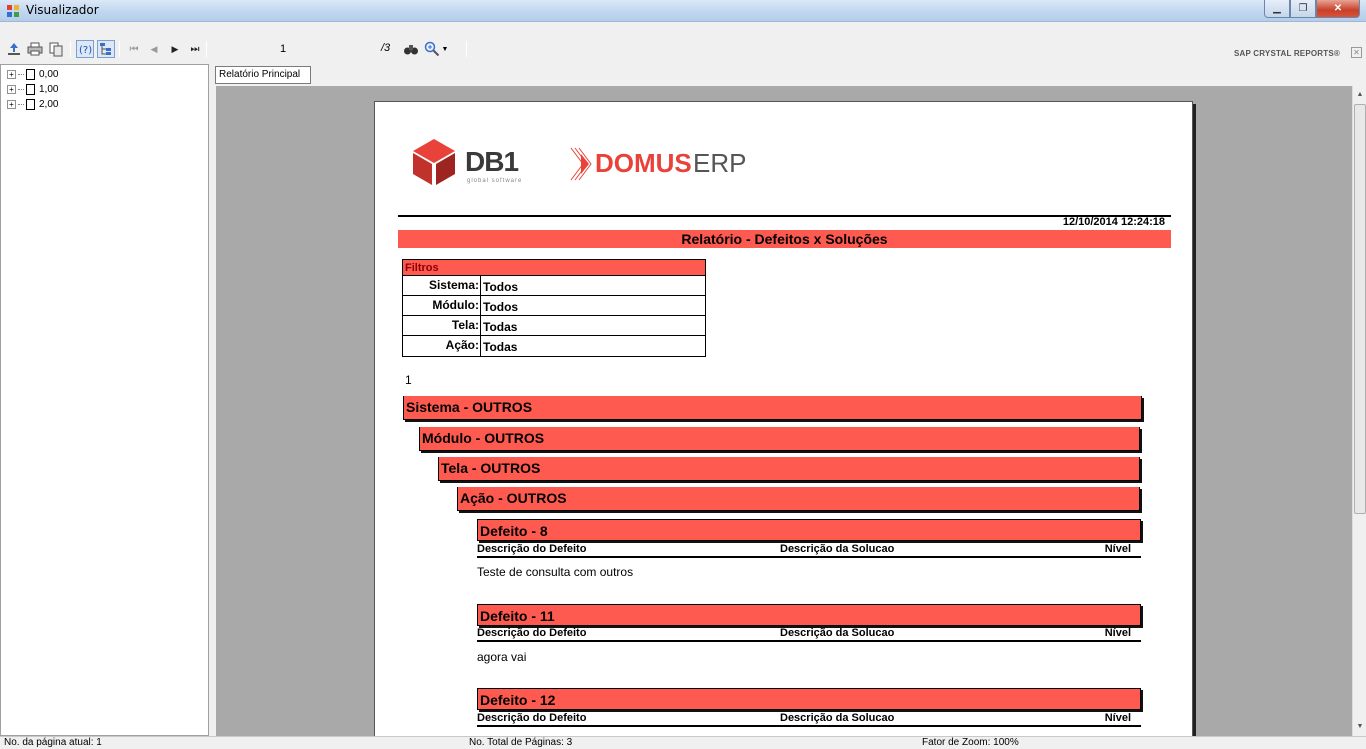  What do you see at coordinates (323, 49) in the screenshot?
I see `page-number-input` at bounding box center [323, 49].